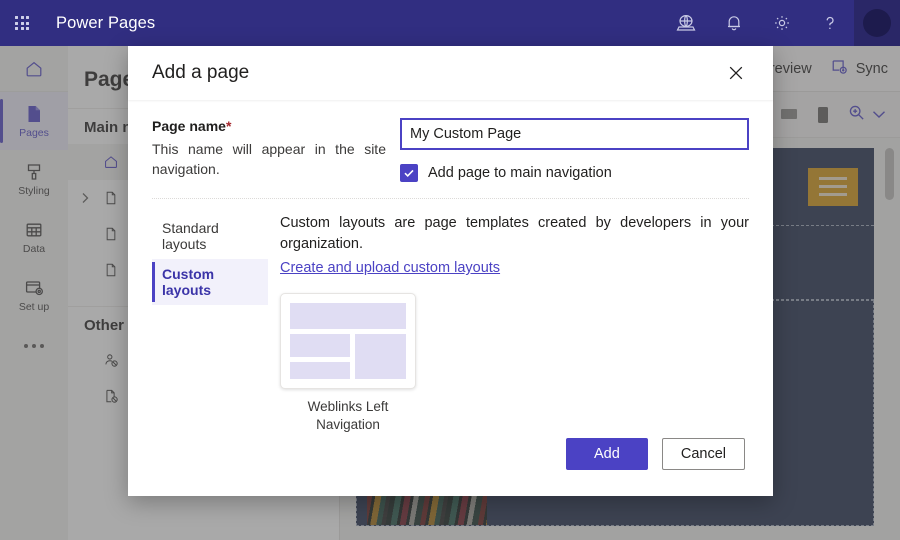  Describe the element at coordinates (606, 454) in the screenshot. I see `add-button: Add` at that location.